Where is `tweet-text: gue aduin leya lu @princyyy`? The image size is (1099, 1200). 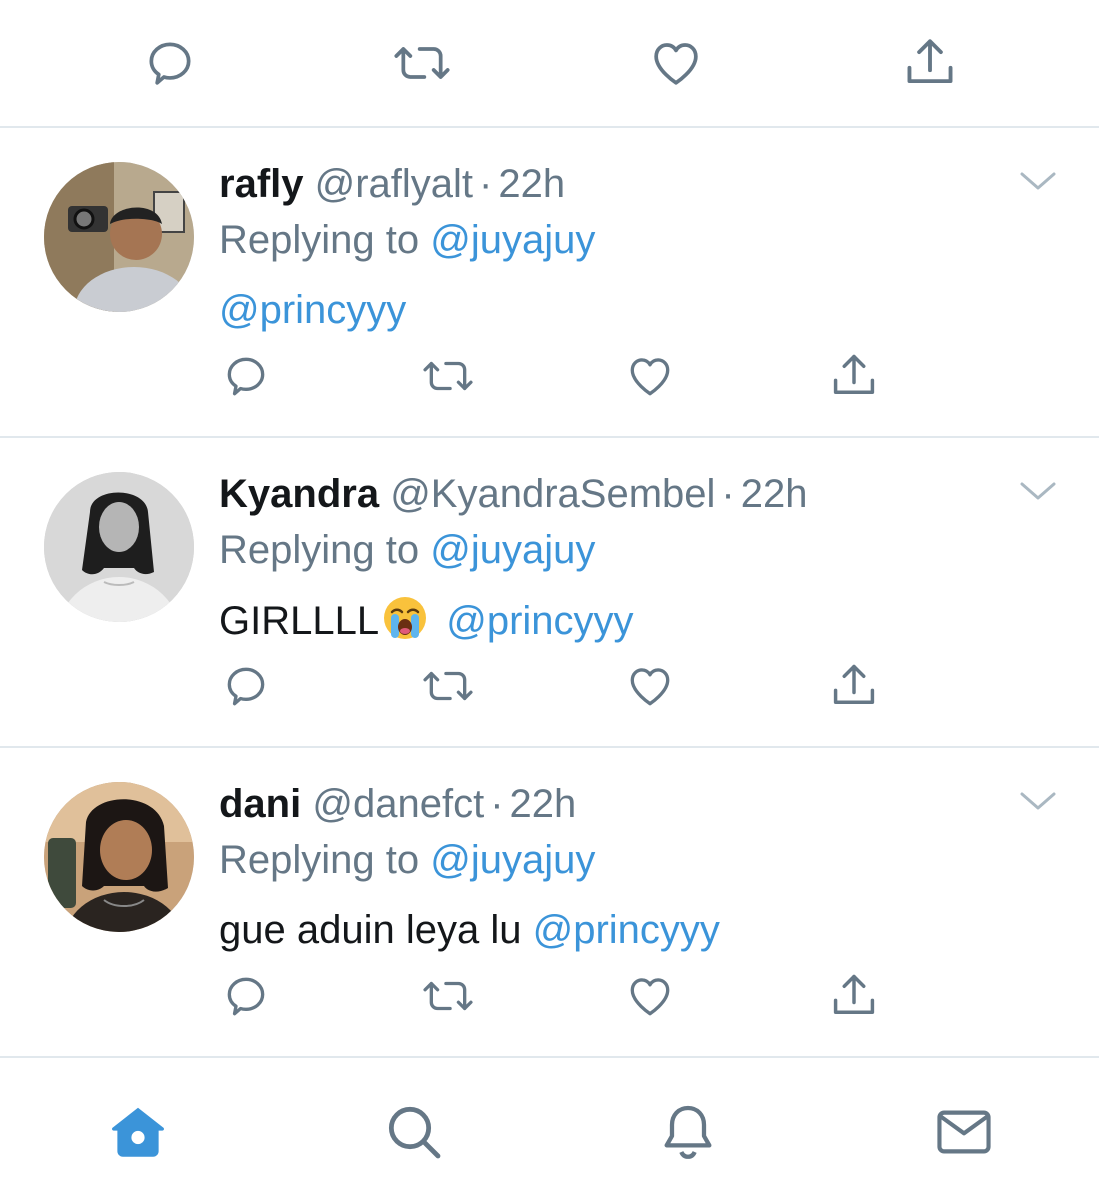
tweet-text: gue aduin leya lu @princyyy is located at coordinates (469, 930).